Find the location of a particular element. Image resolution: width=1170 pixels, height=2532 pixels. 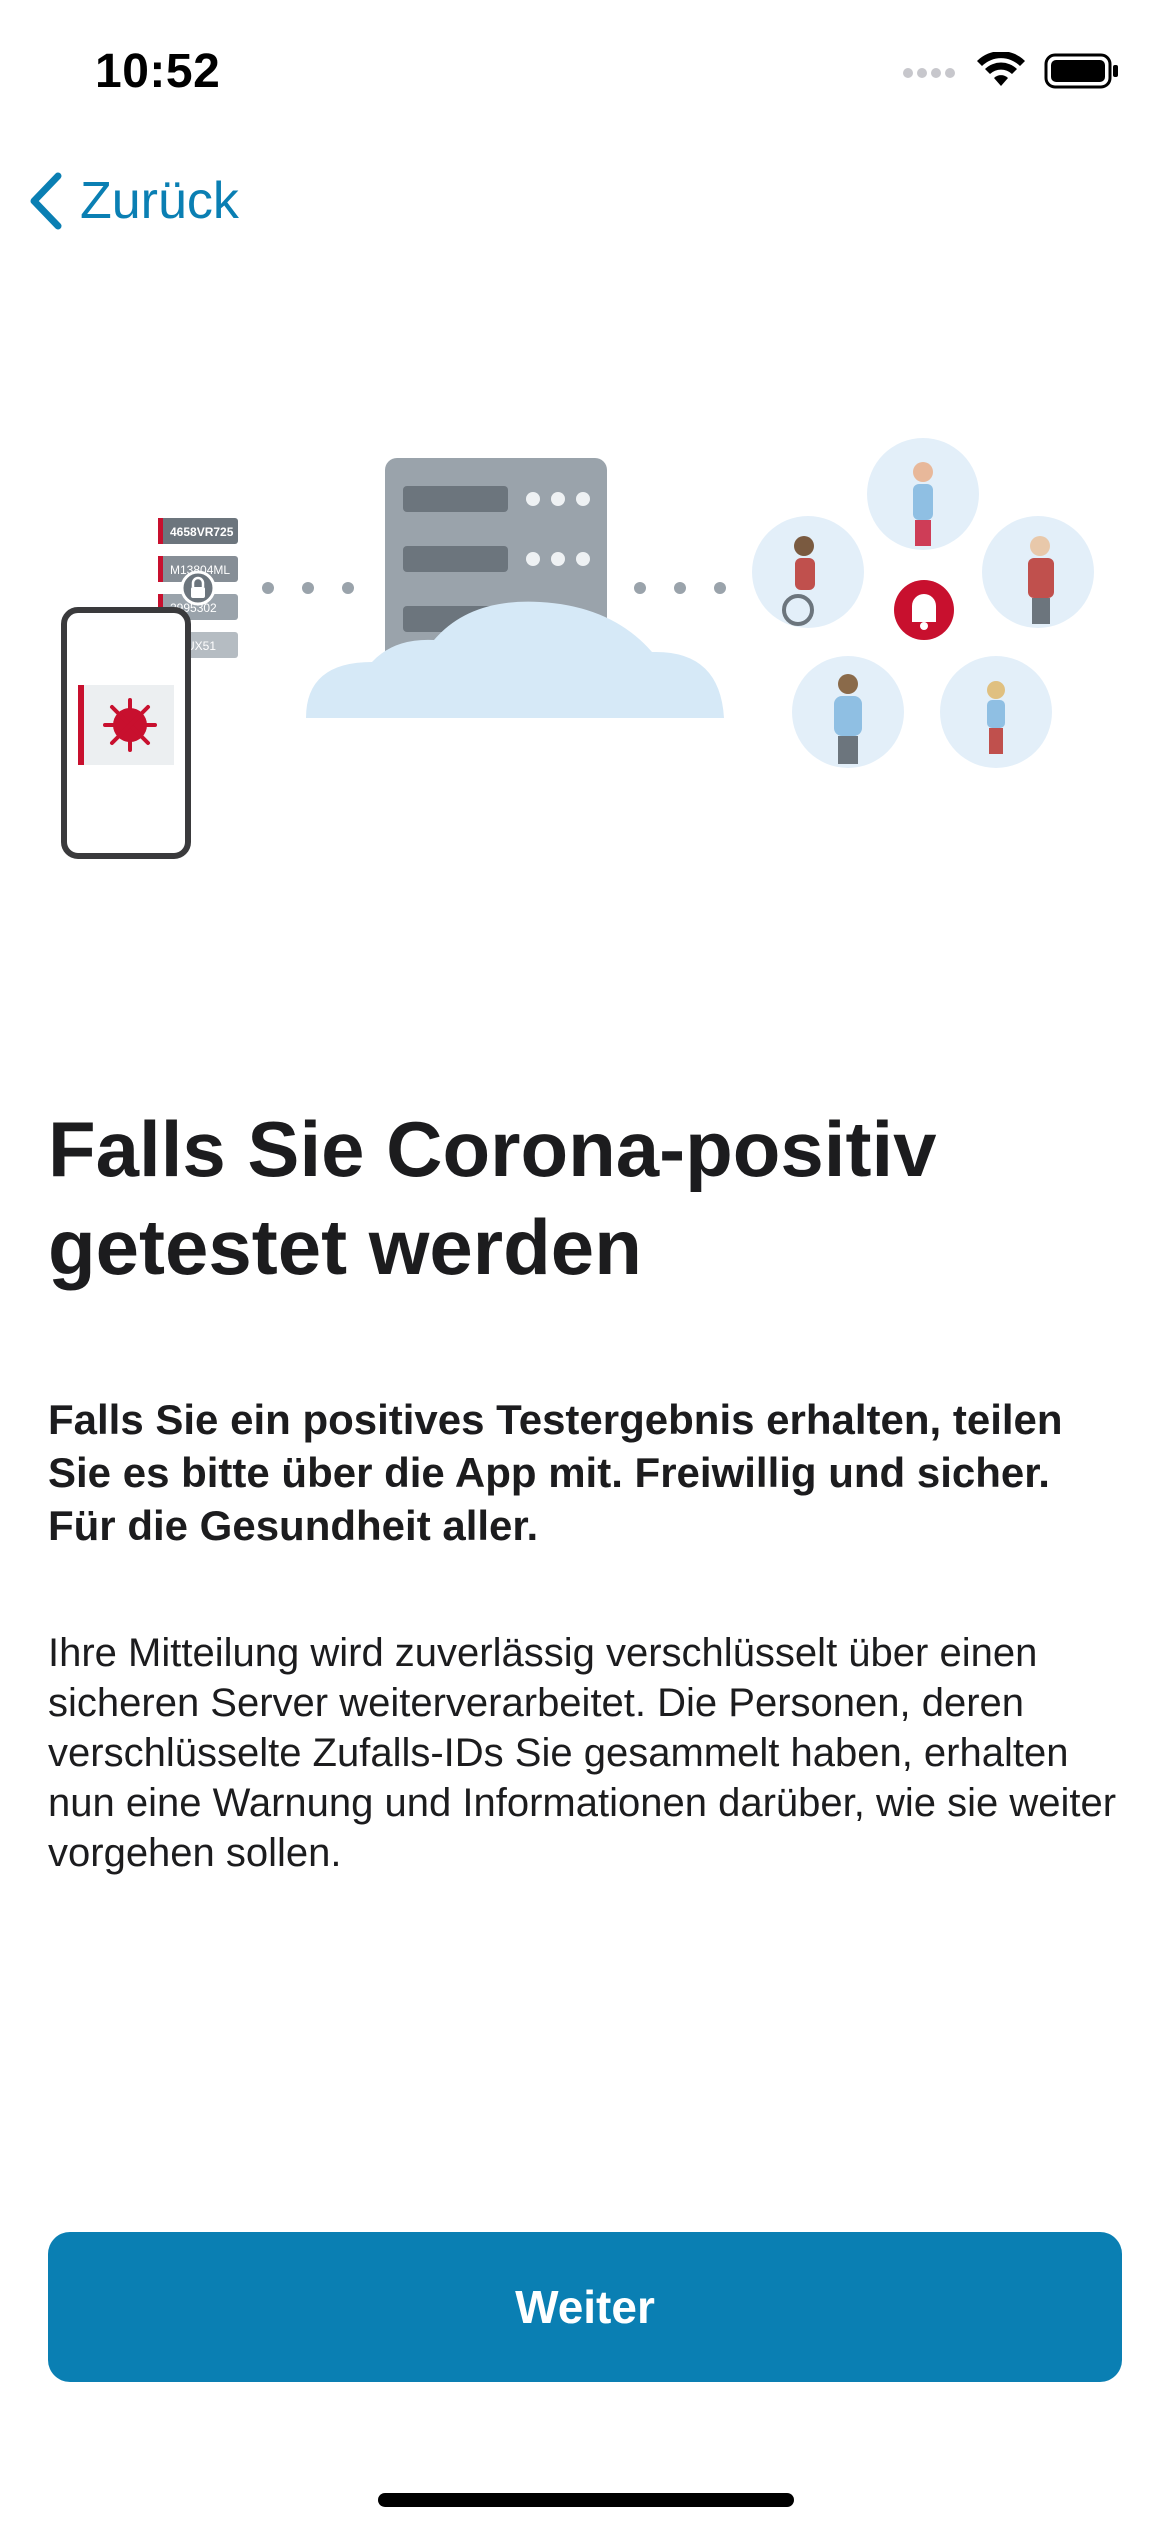

people-group is located at coordinates (923, 603).